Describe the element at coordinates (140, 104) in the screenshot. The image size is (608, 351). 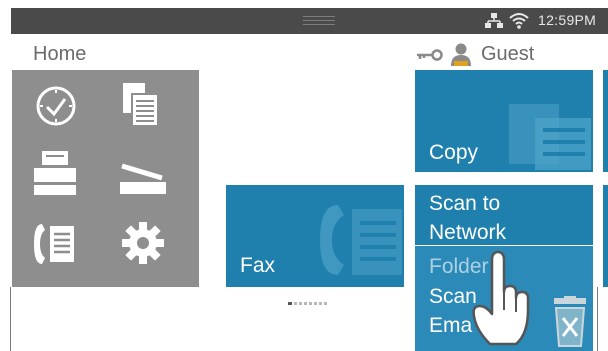
I see `copy-icon` at that location.